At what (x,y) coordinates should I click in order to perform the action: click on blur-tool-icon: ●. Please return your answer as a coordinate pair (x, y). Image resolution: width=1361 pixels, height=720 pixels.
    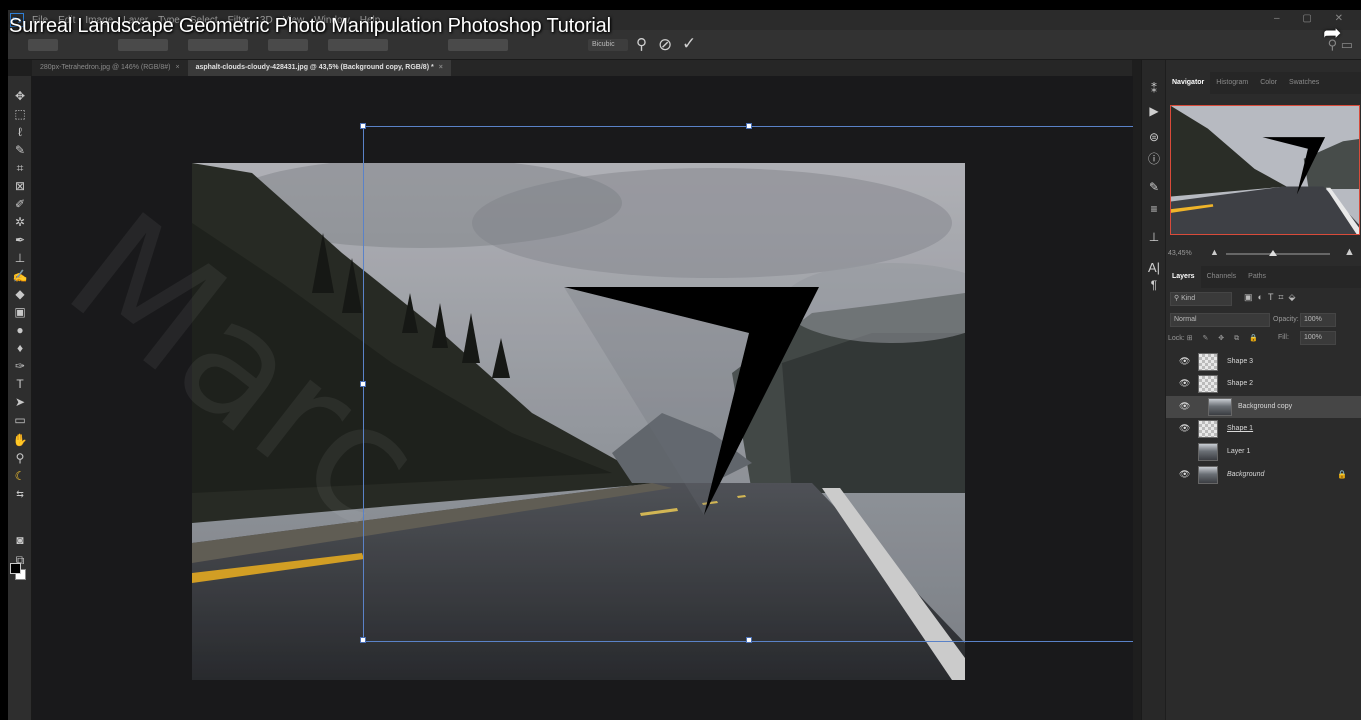
    Looking at the image, I should click on (20, 330).